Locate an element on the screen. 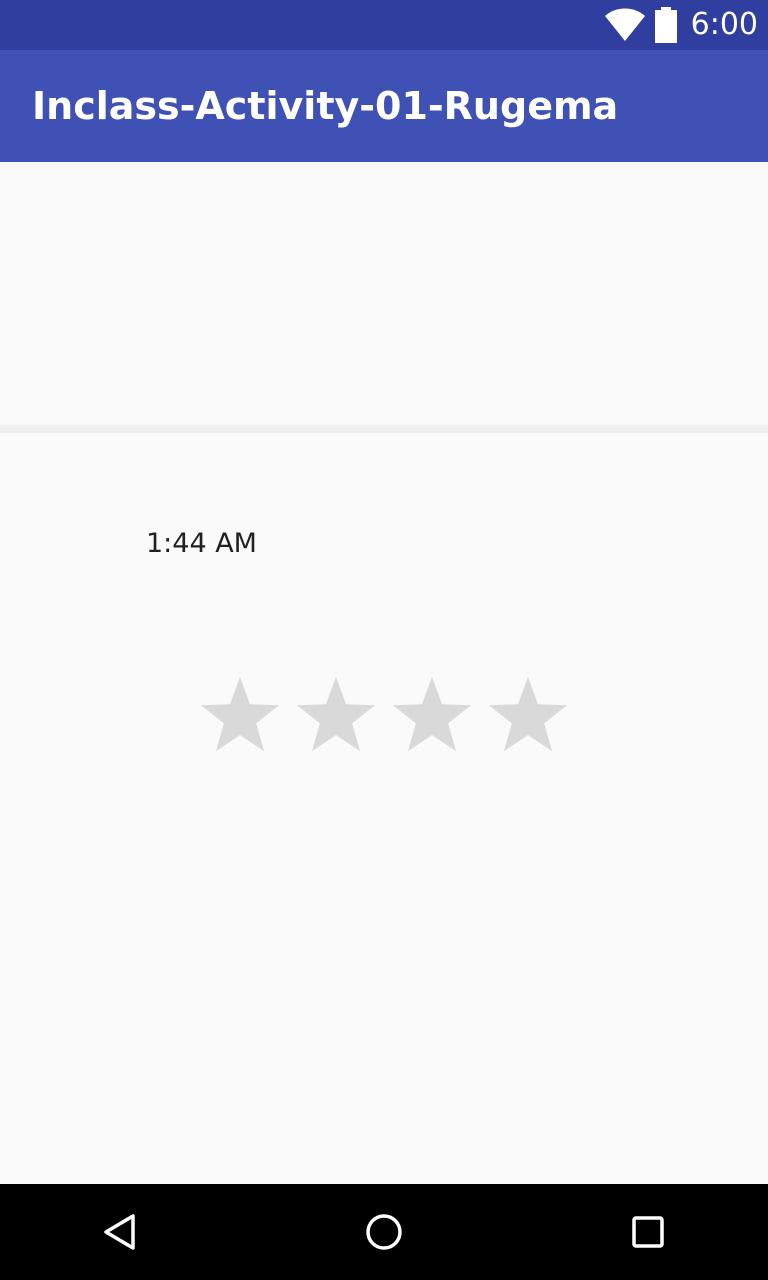 The height and width of the screenshot is (1280, 768). status-icons: 6:00 is located at coordinates (681, 25).